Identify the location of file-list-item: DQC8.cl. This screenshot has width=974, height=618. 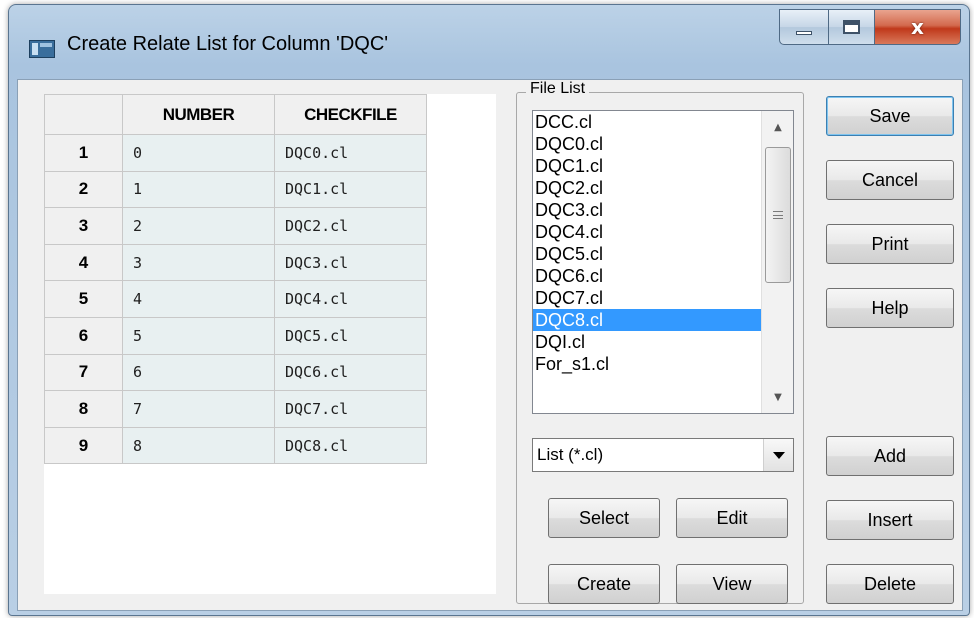
(647, 320).